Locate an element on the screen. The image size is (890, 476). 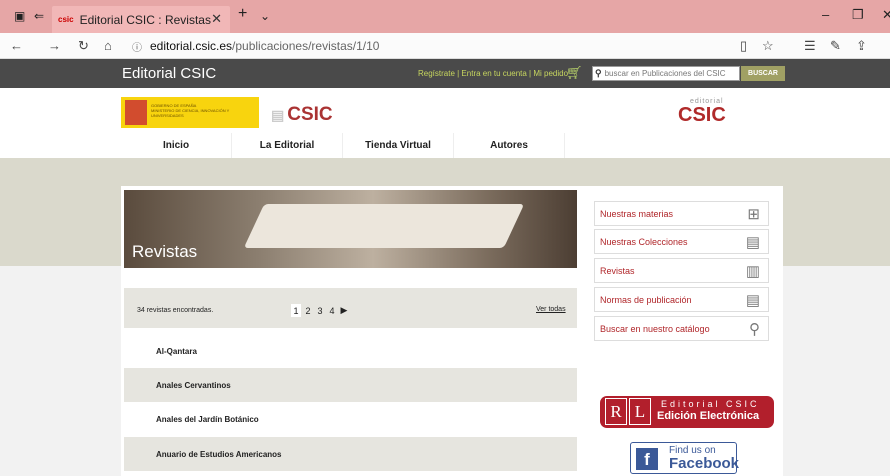
facebook-button: f Find us on Facebook is located at coordinates (685, 458).